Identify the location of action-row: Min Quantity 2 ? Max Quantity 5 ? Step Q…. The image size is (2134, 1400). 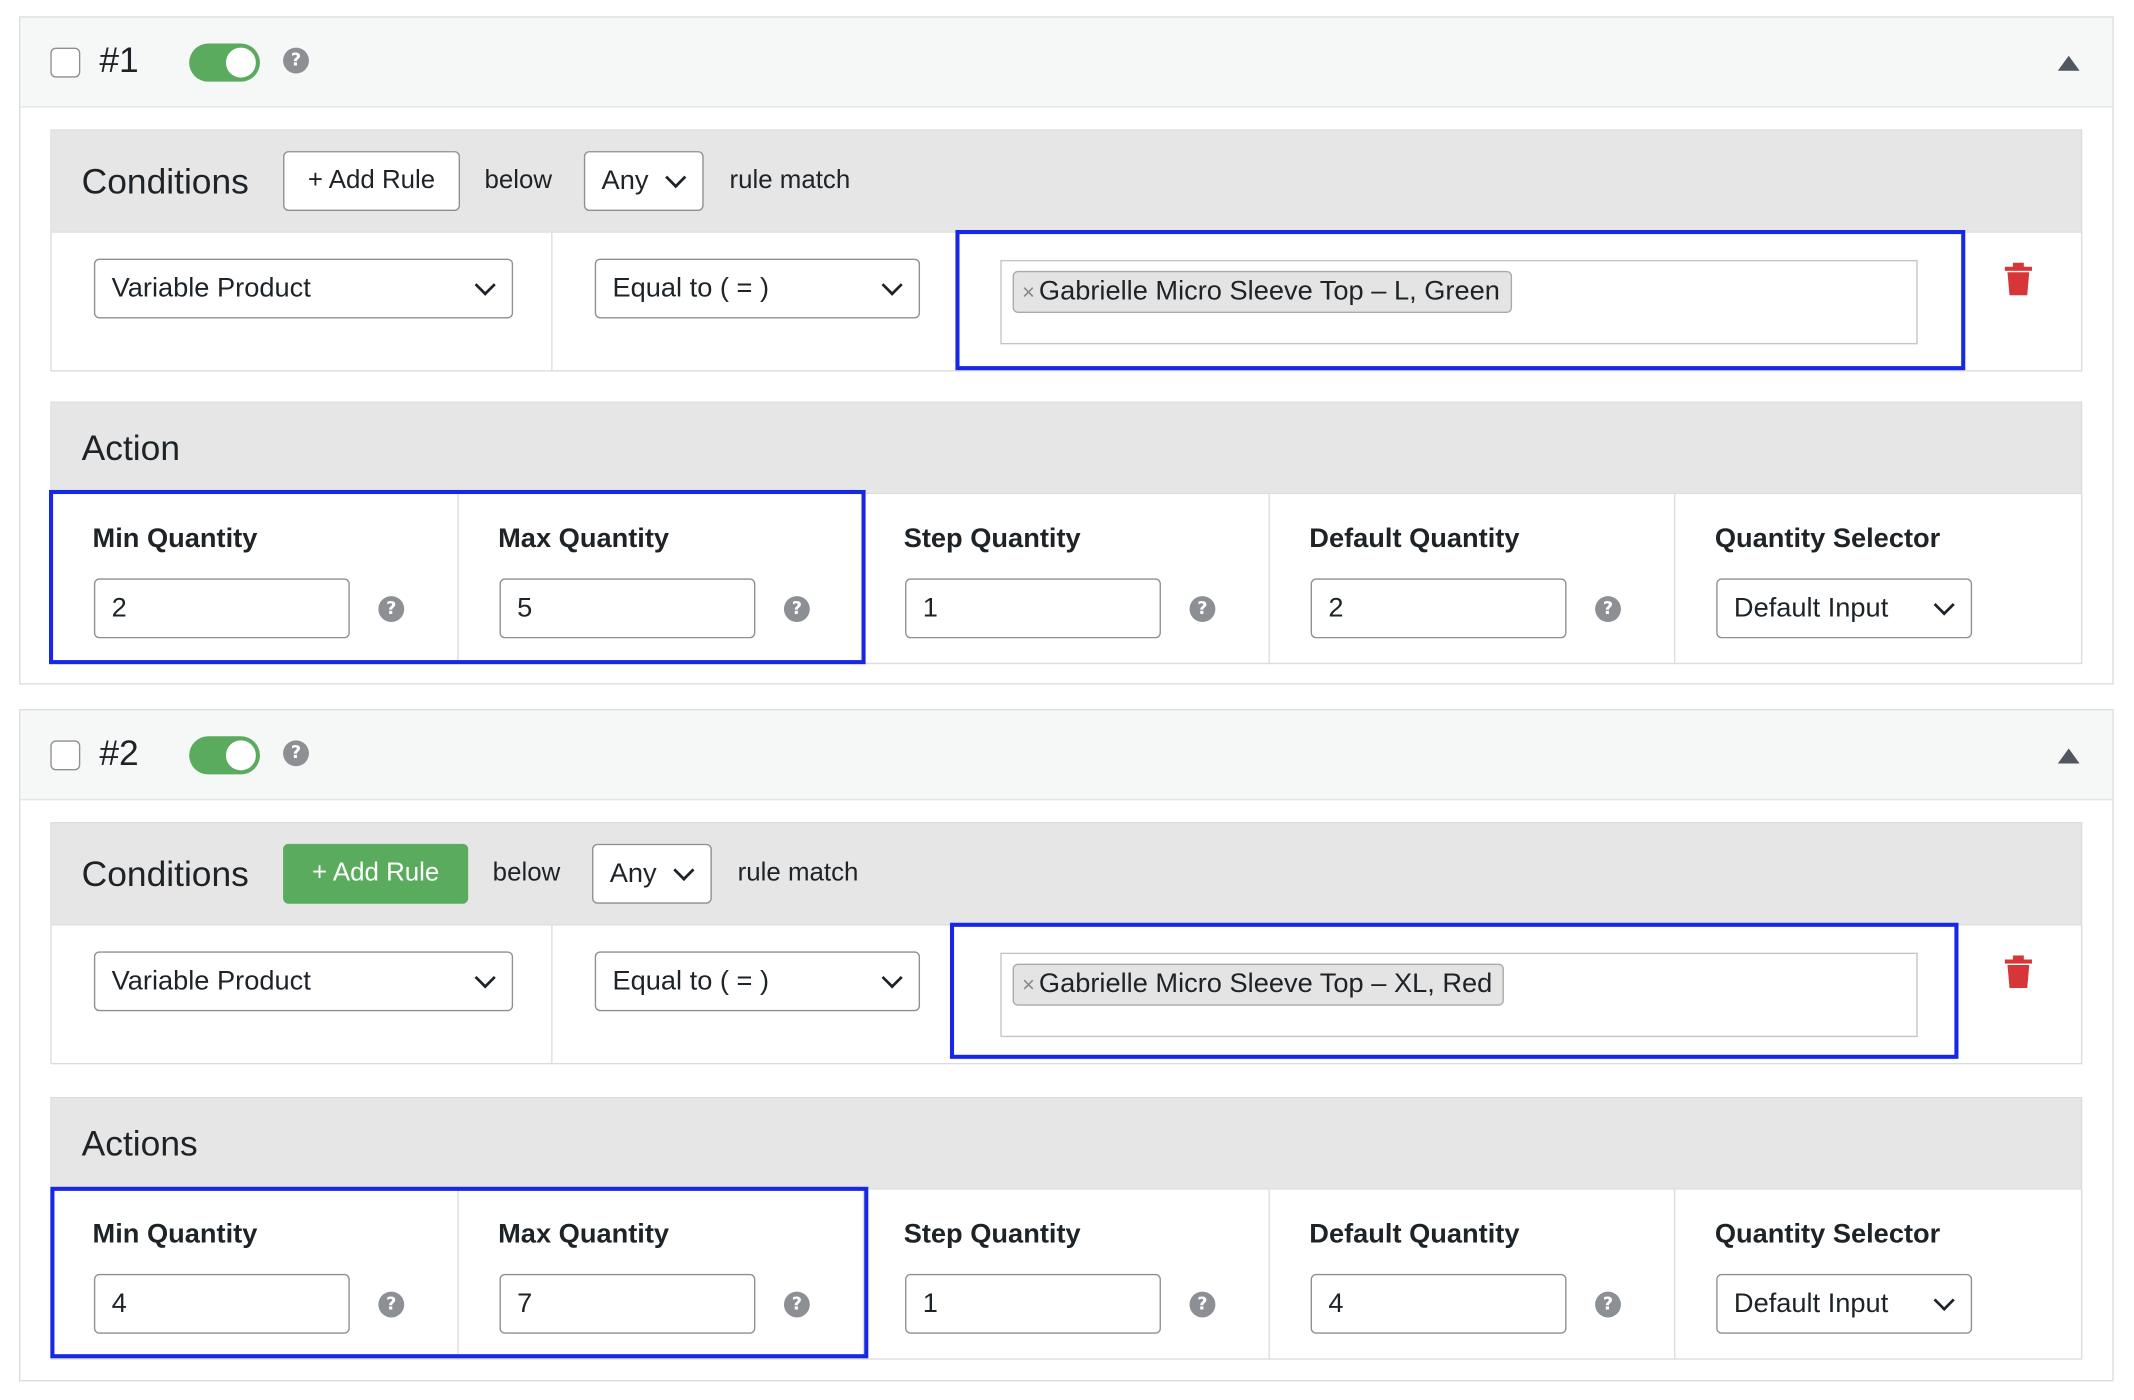
(1064, 577).